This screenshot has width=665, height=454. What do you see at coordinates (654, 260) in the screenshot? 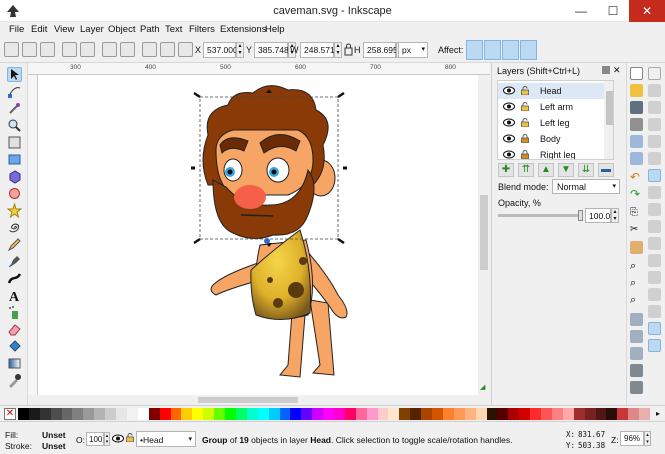
I see `snap-midpoint-icon` at bounding box center [654, 260].